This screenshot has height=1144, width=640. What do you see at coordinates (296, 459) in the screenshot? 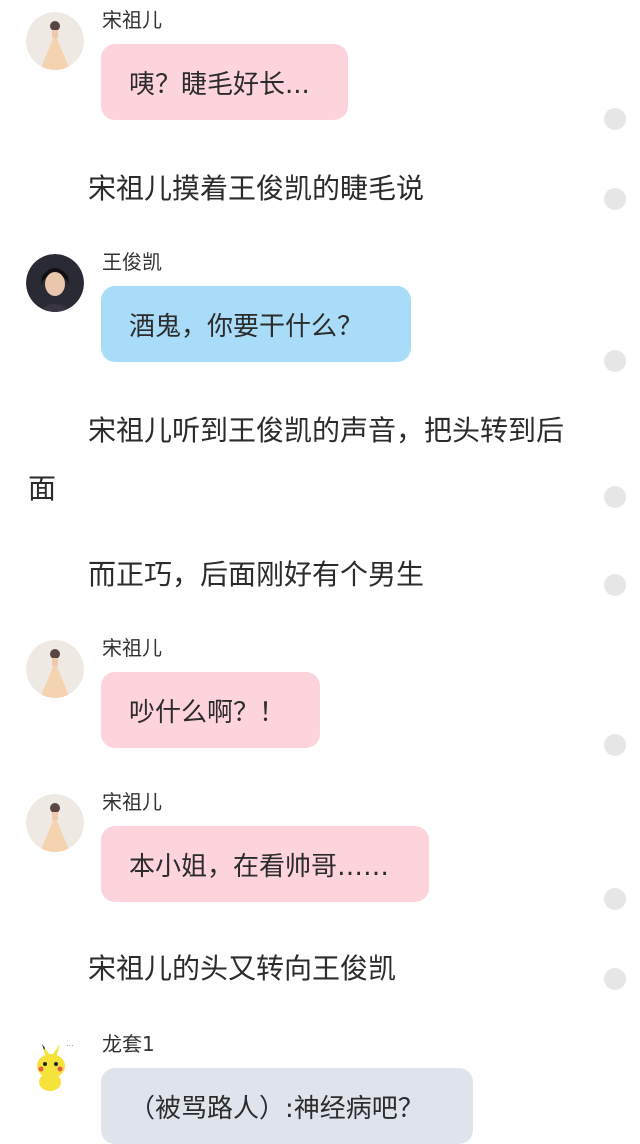
I see `narration-text: 宋祖儿听到王俊凯的声音，把头转到后面` at bounding box center [296, 459].